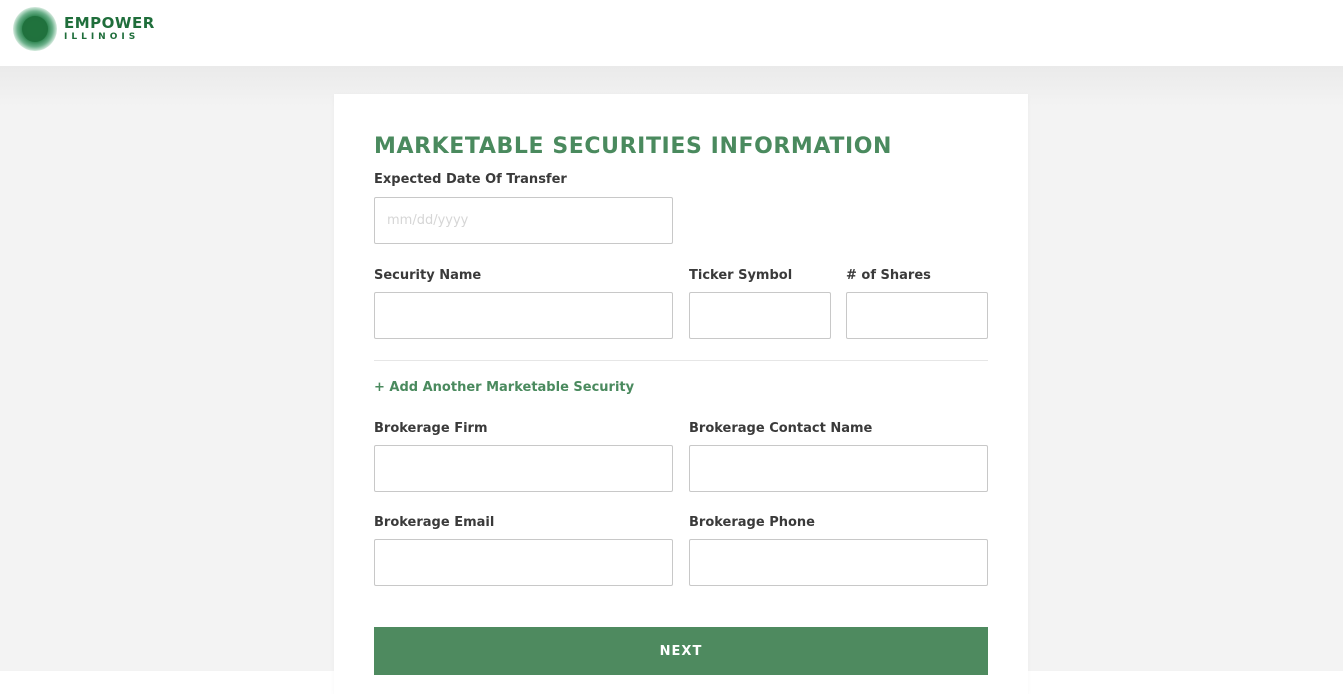 Image resolution: width=1343 pixels, height=694 pixels. Describe the element at coordinates (109, 23) in the screenshot. I see `brand-name: EMPOWER` at that location.